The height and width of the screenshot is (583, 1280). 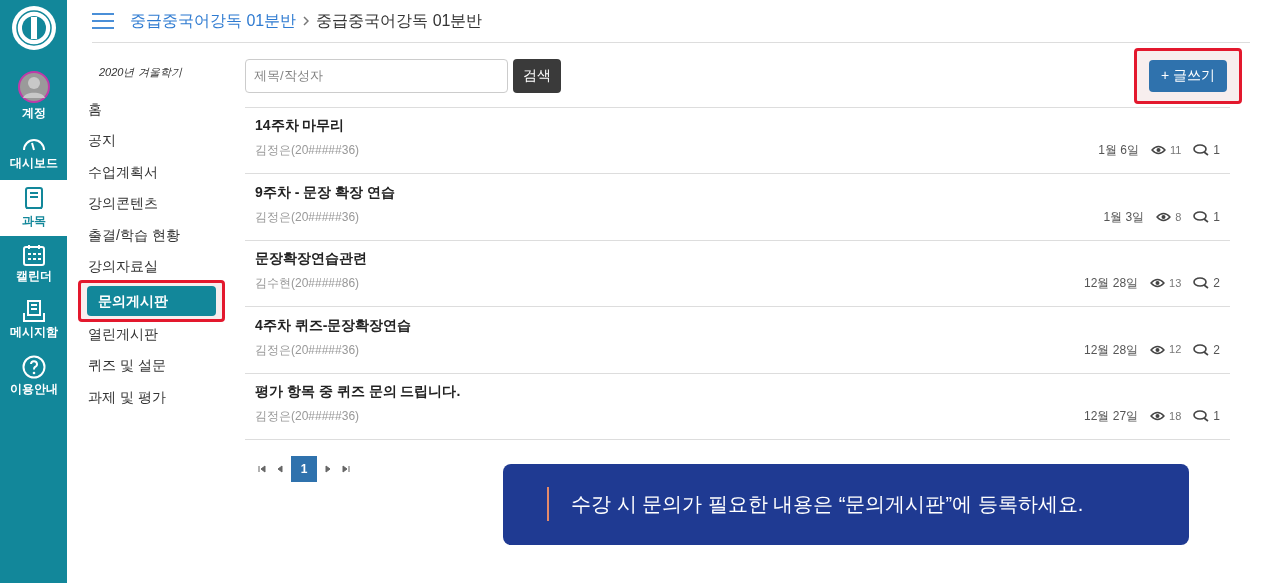 I want to click on nav-item: 대시보드, so click(x=33, y=152).